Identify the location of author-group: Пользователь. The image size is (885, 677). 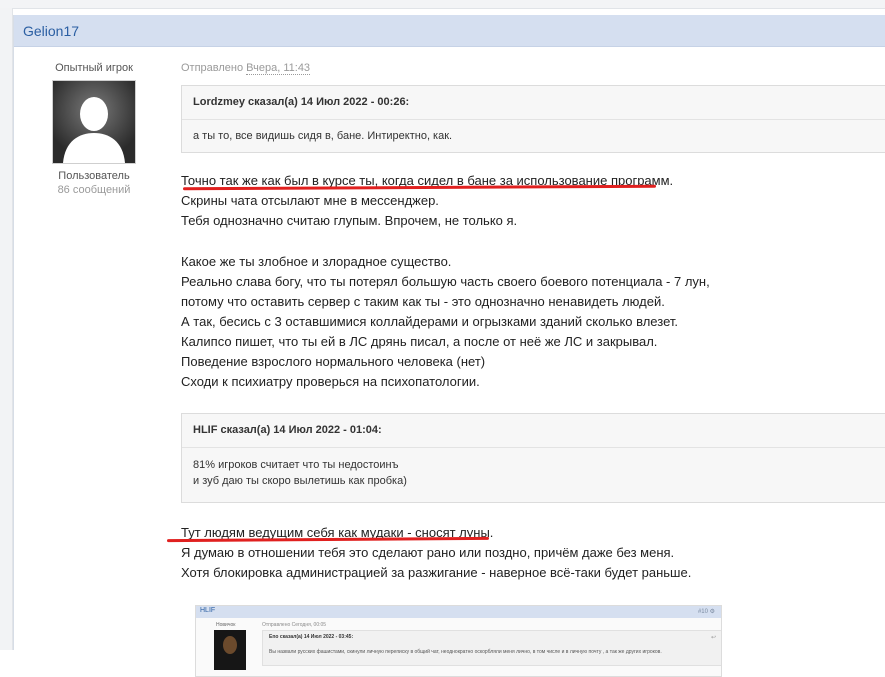
(94, 176).